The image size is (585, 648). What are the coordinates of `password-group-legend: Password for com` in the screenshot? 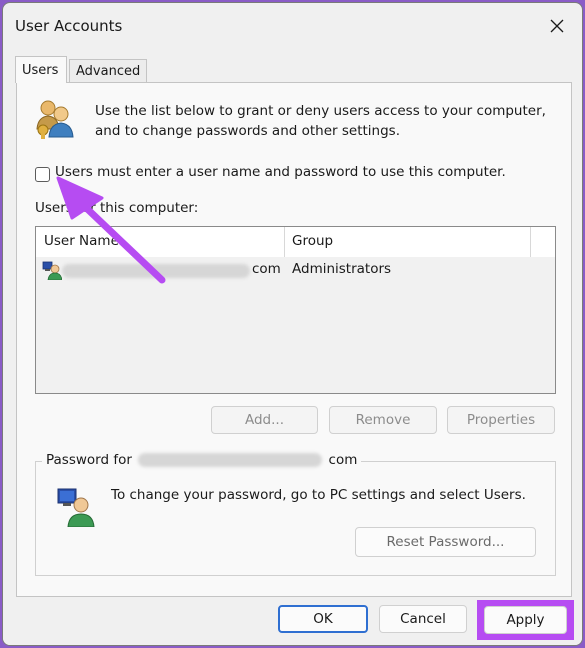 It's located at (202, 460).